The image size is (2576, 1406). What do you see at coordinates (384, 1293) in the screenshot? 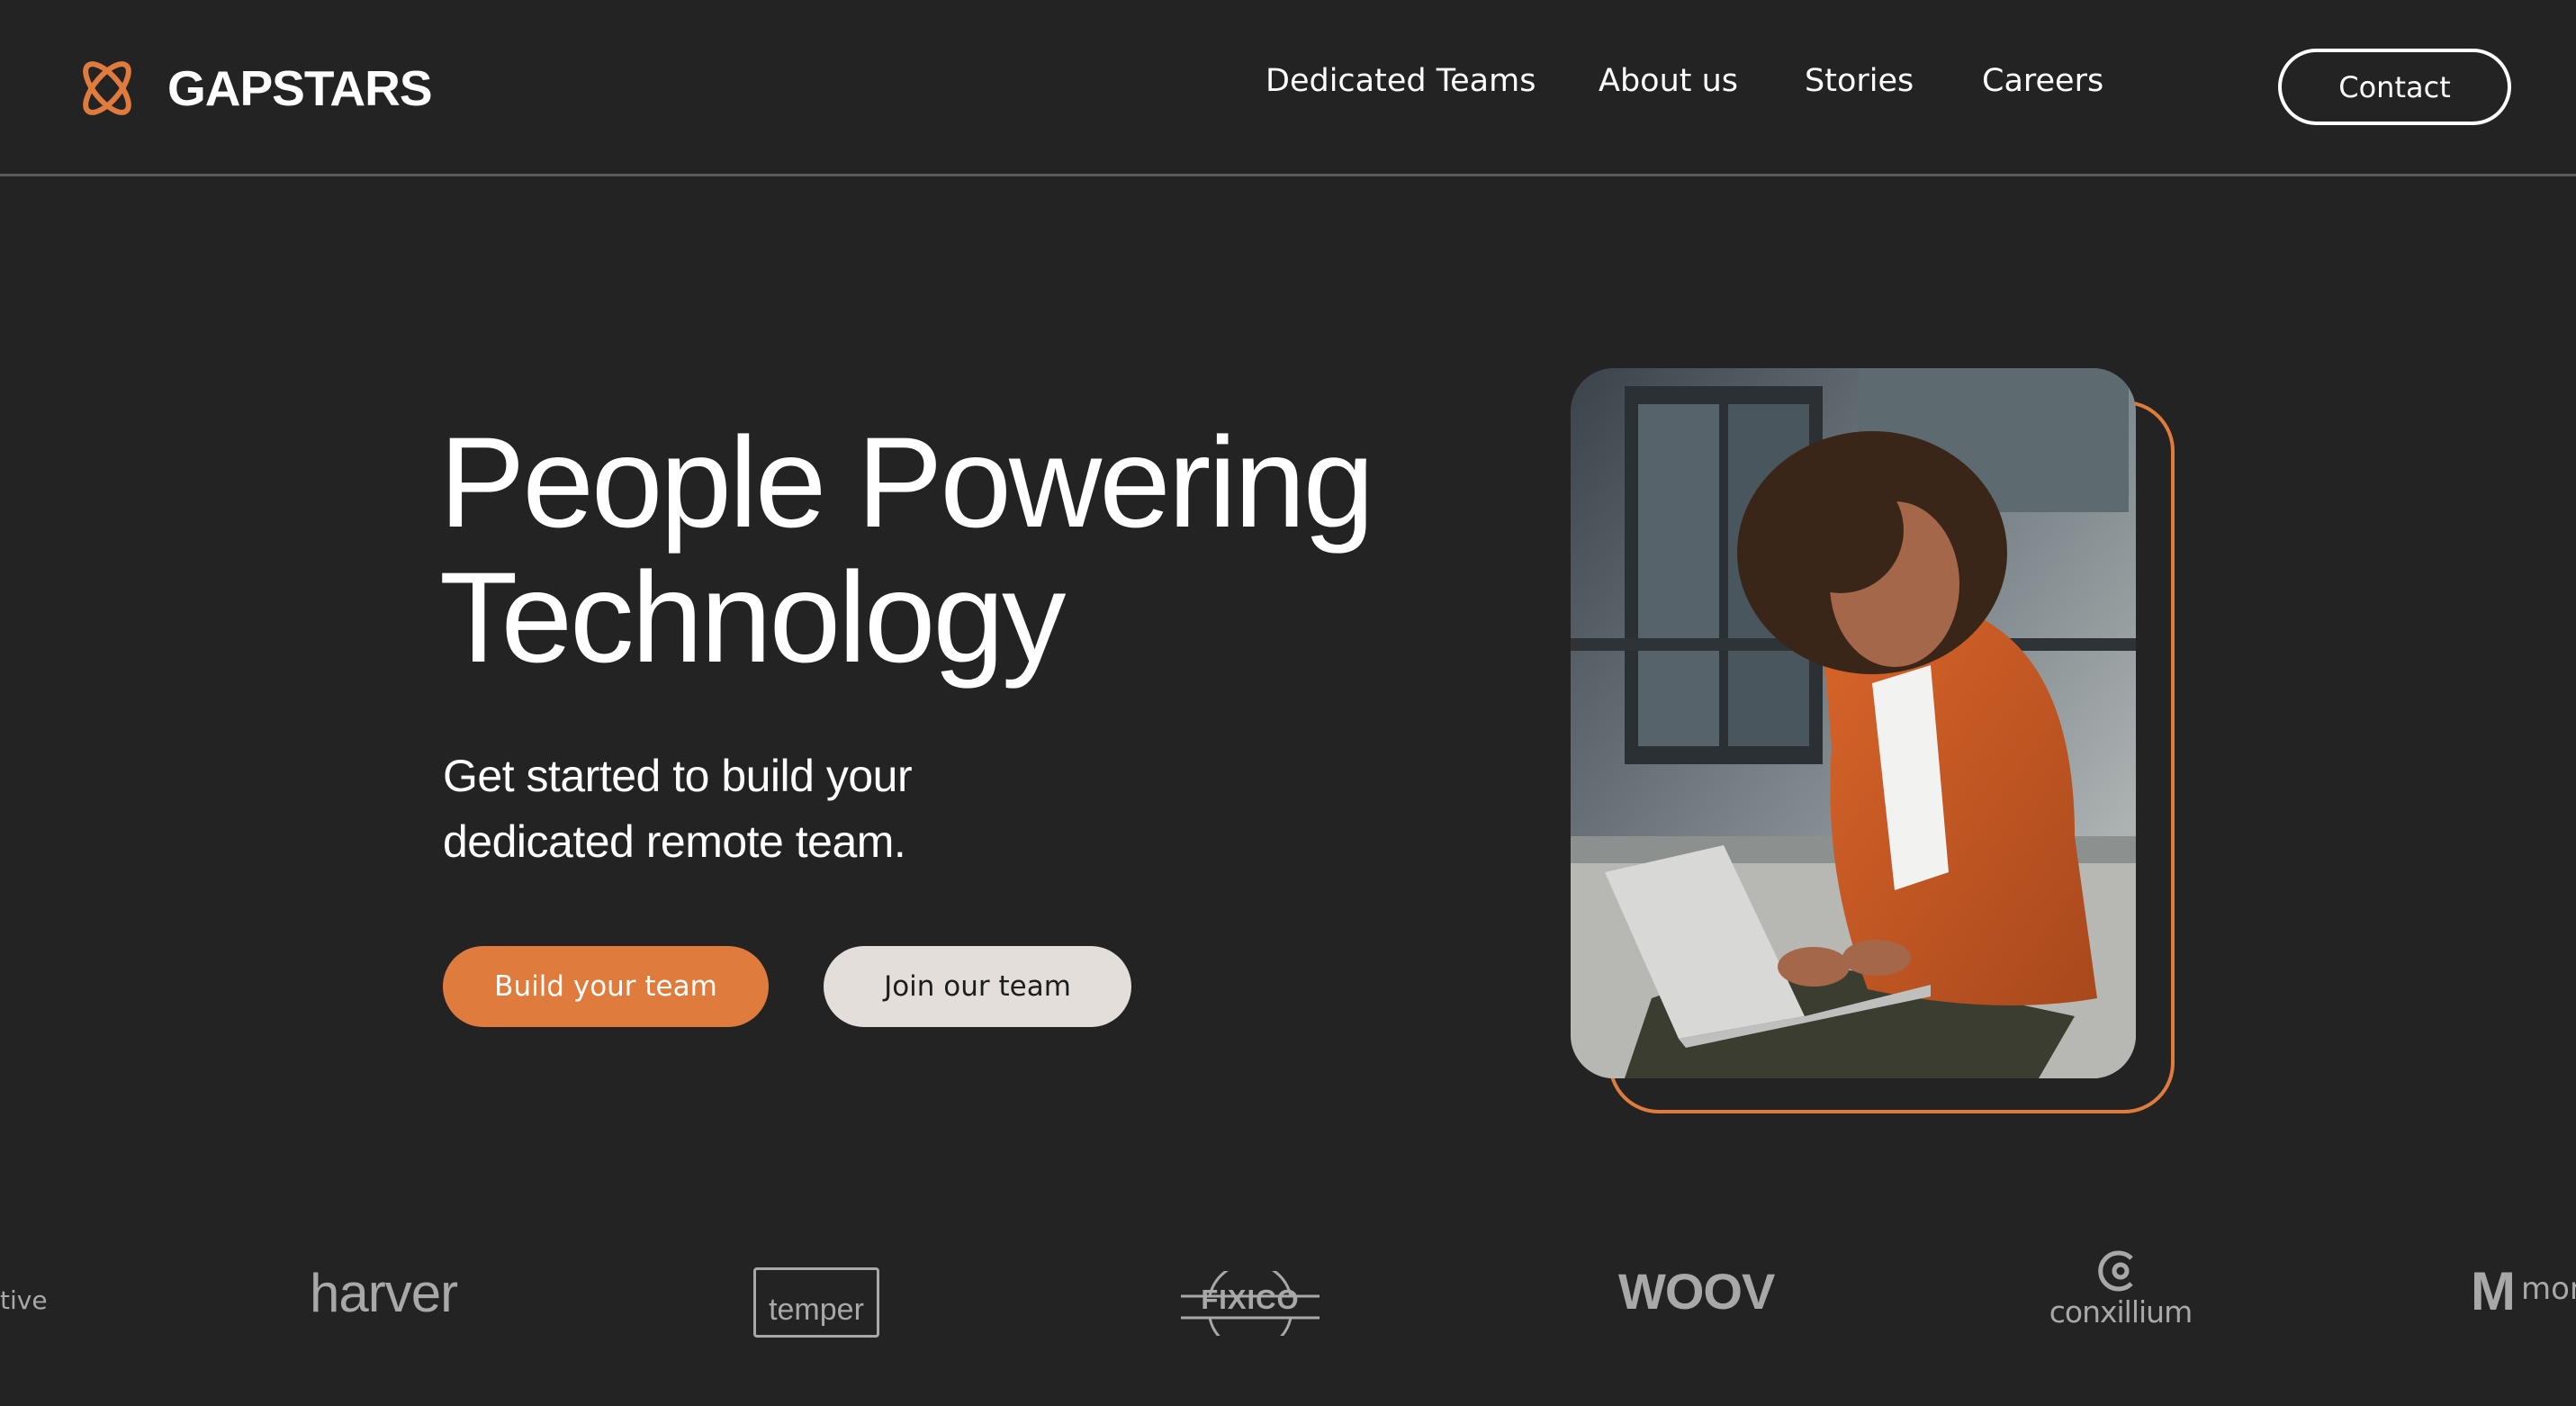
I see `client-logo-harver: harver` at bounding box center [384, 1293].